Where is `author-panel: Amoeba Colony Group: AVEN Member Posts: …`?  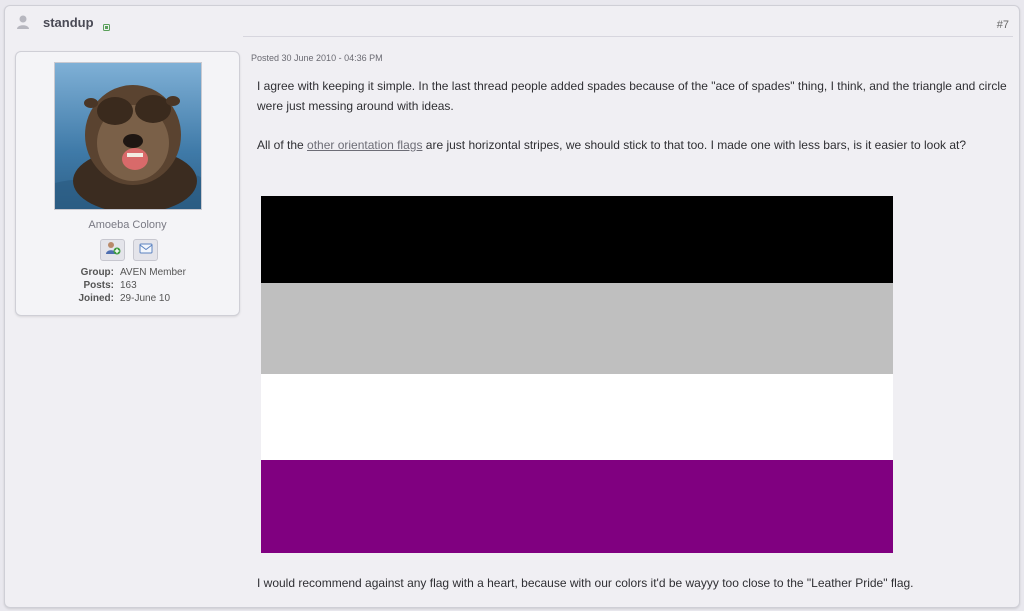 author-panel: Amoeba Colony Group: AVEN Member Posts: … is located at coordinates (127, 183).